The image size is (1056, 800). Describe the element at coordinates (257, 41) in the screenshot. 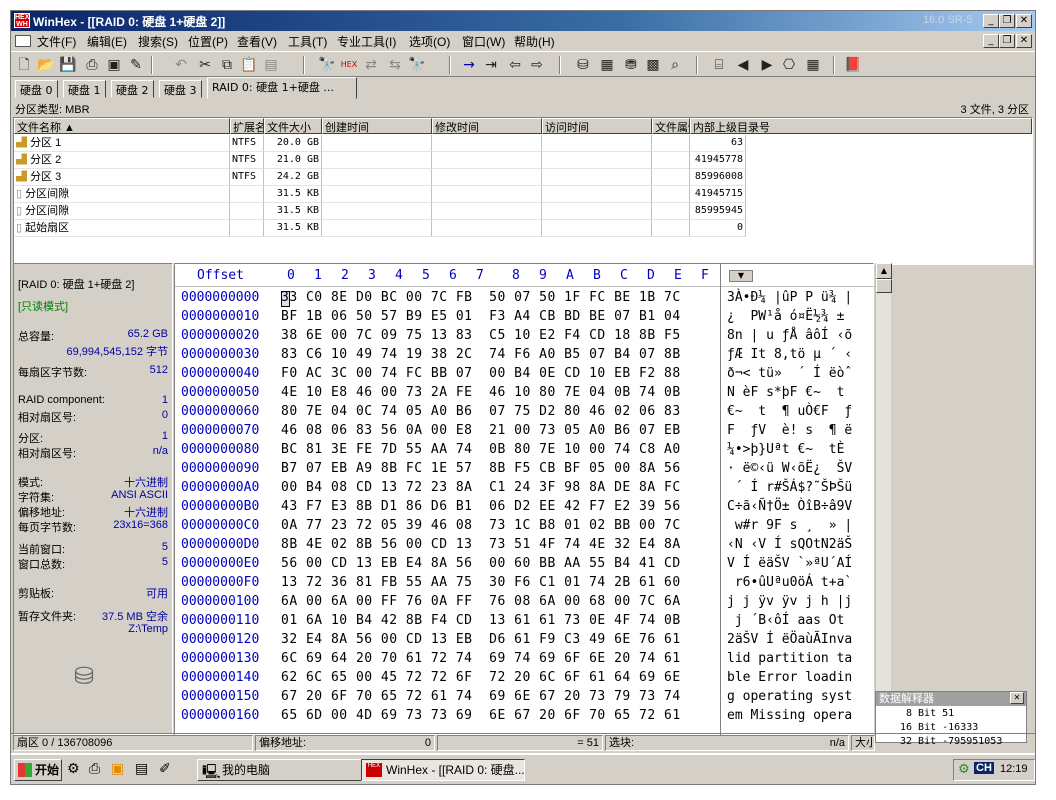

I see `menu-view: 查看(V)` at that location.